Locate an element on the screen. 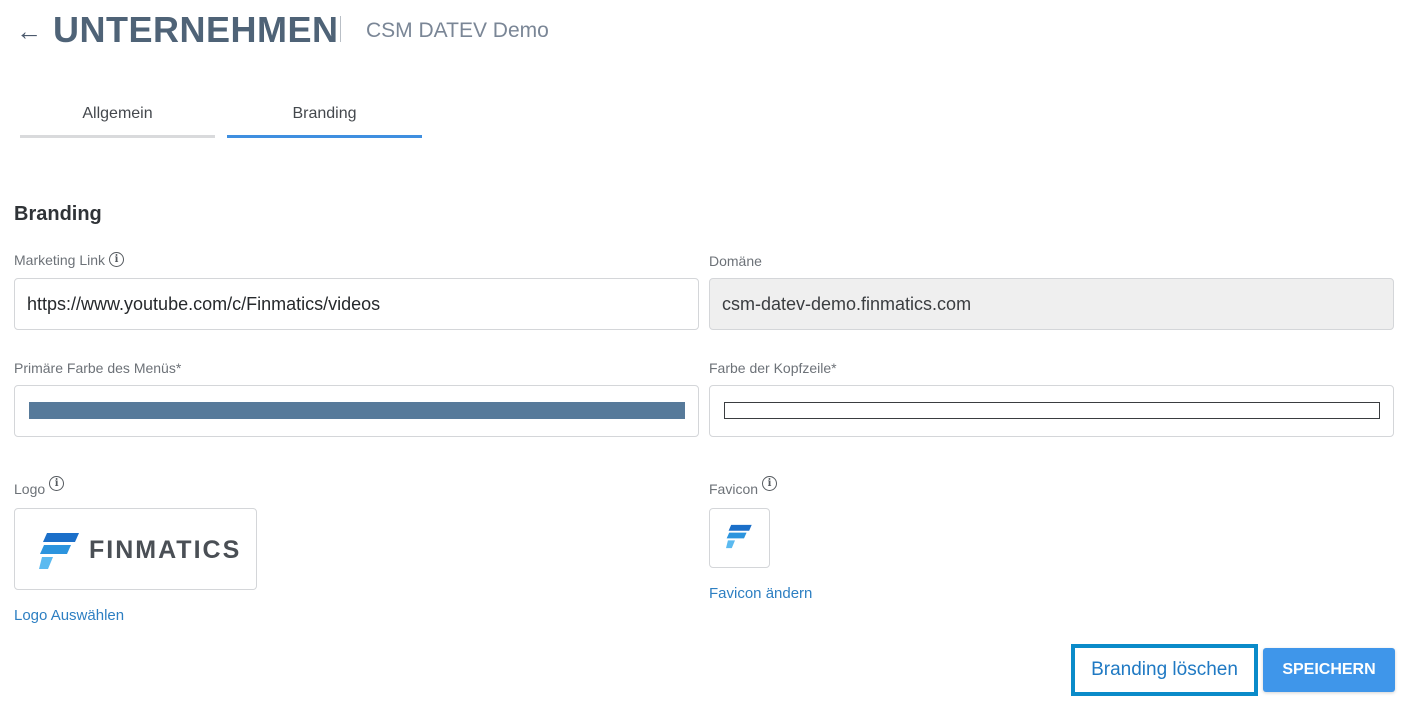 The width and height of the screenshot is (1412, 713). marketing-link-label-row: Marketing Link i is located at coordinates (69, 260).